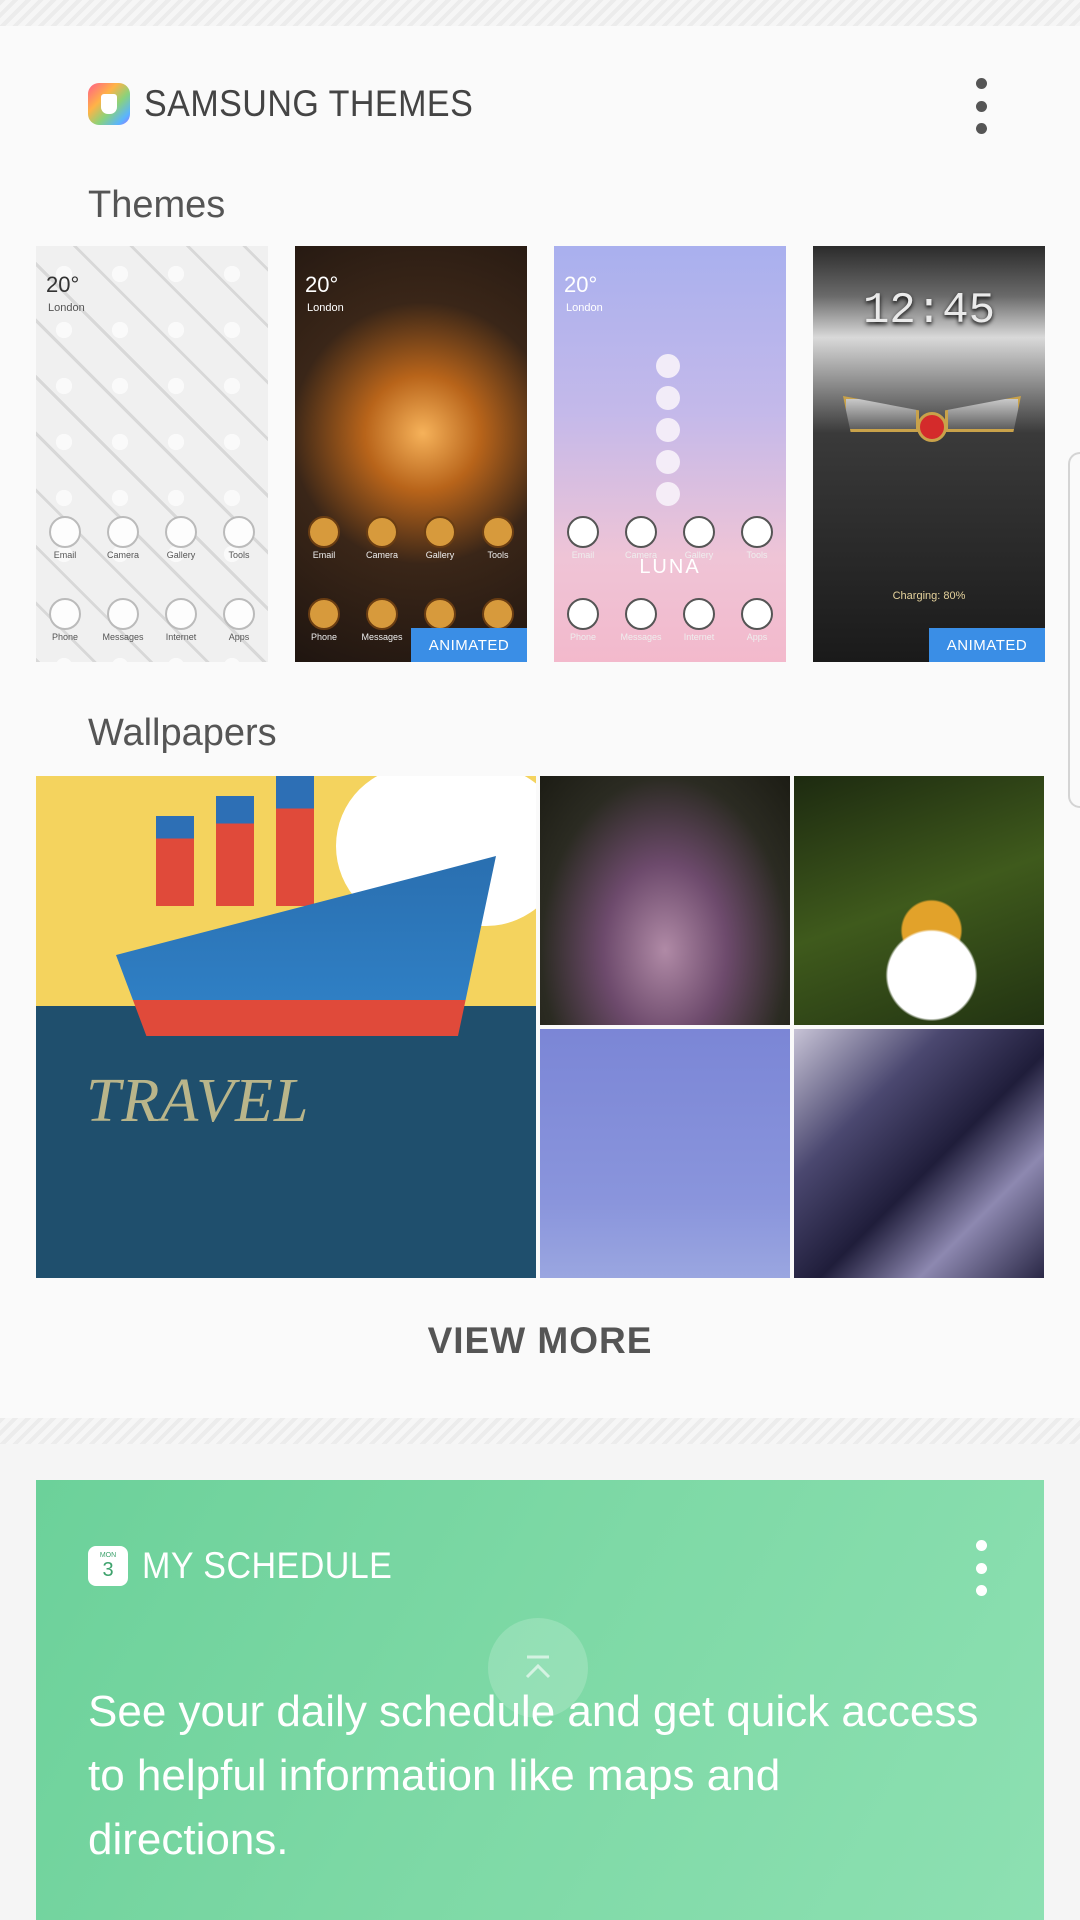 This screenshot has height=1920, width=1080. I want to click on charging-status: Charging: 80%, so click(929, 596).